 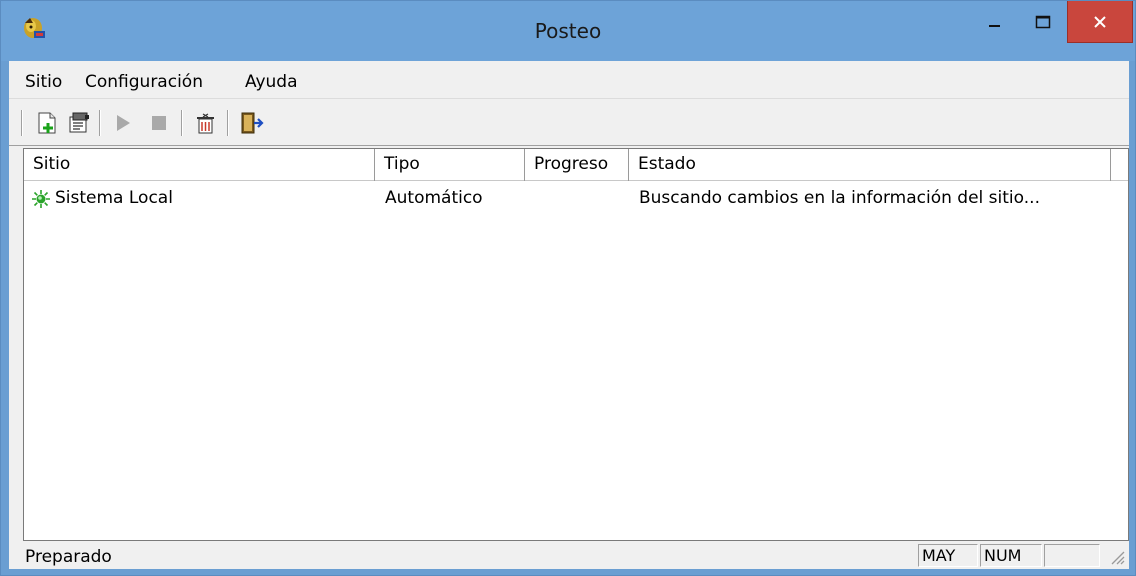 What do you see at coordinates (68, 557) in the screenshot?
I see `status-text: Preparado` at bounding box center [68, 557].